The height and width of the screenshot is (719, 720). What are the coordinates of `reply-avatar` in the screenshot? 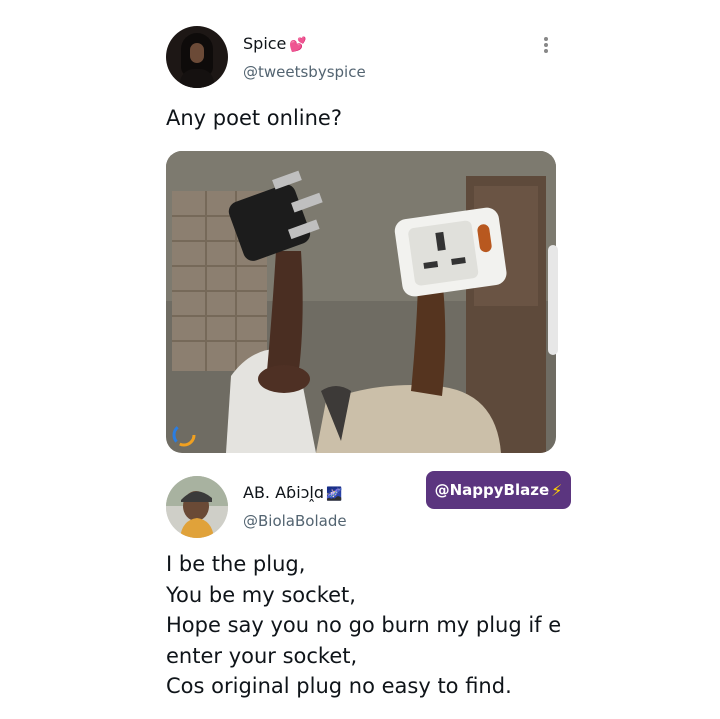 It's located at (197, 507).